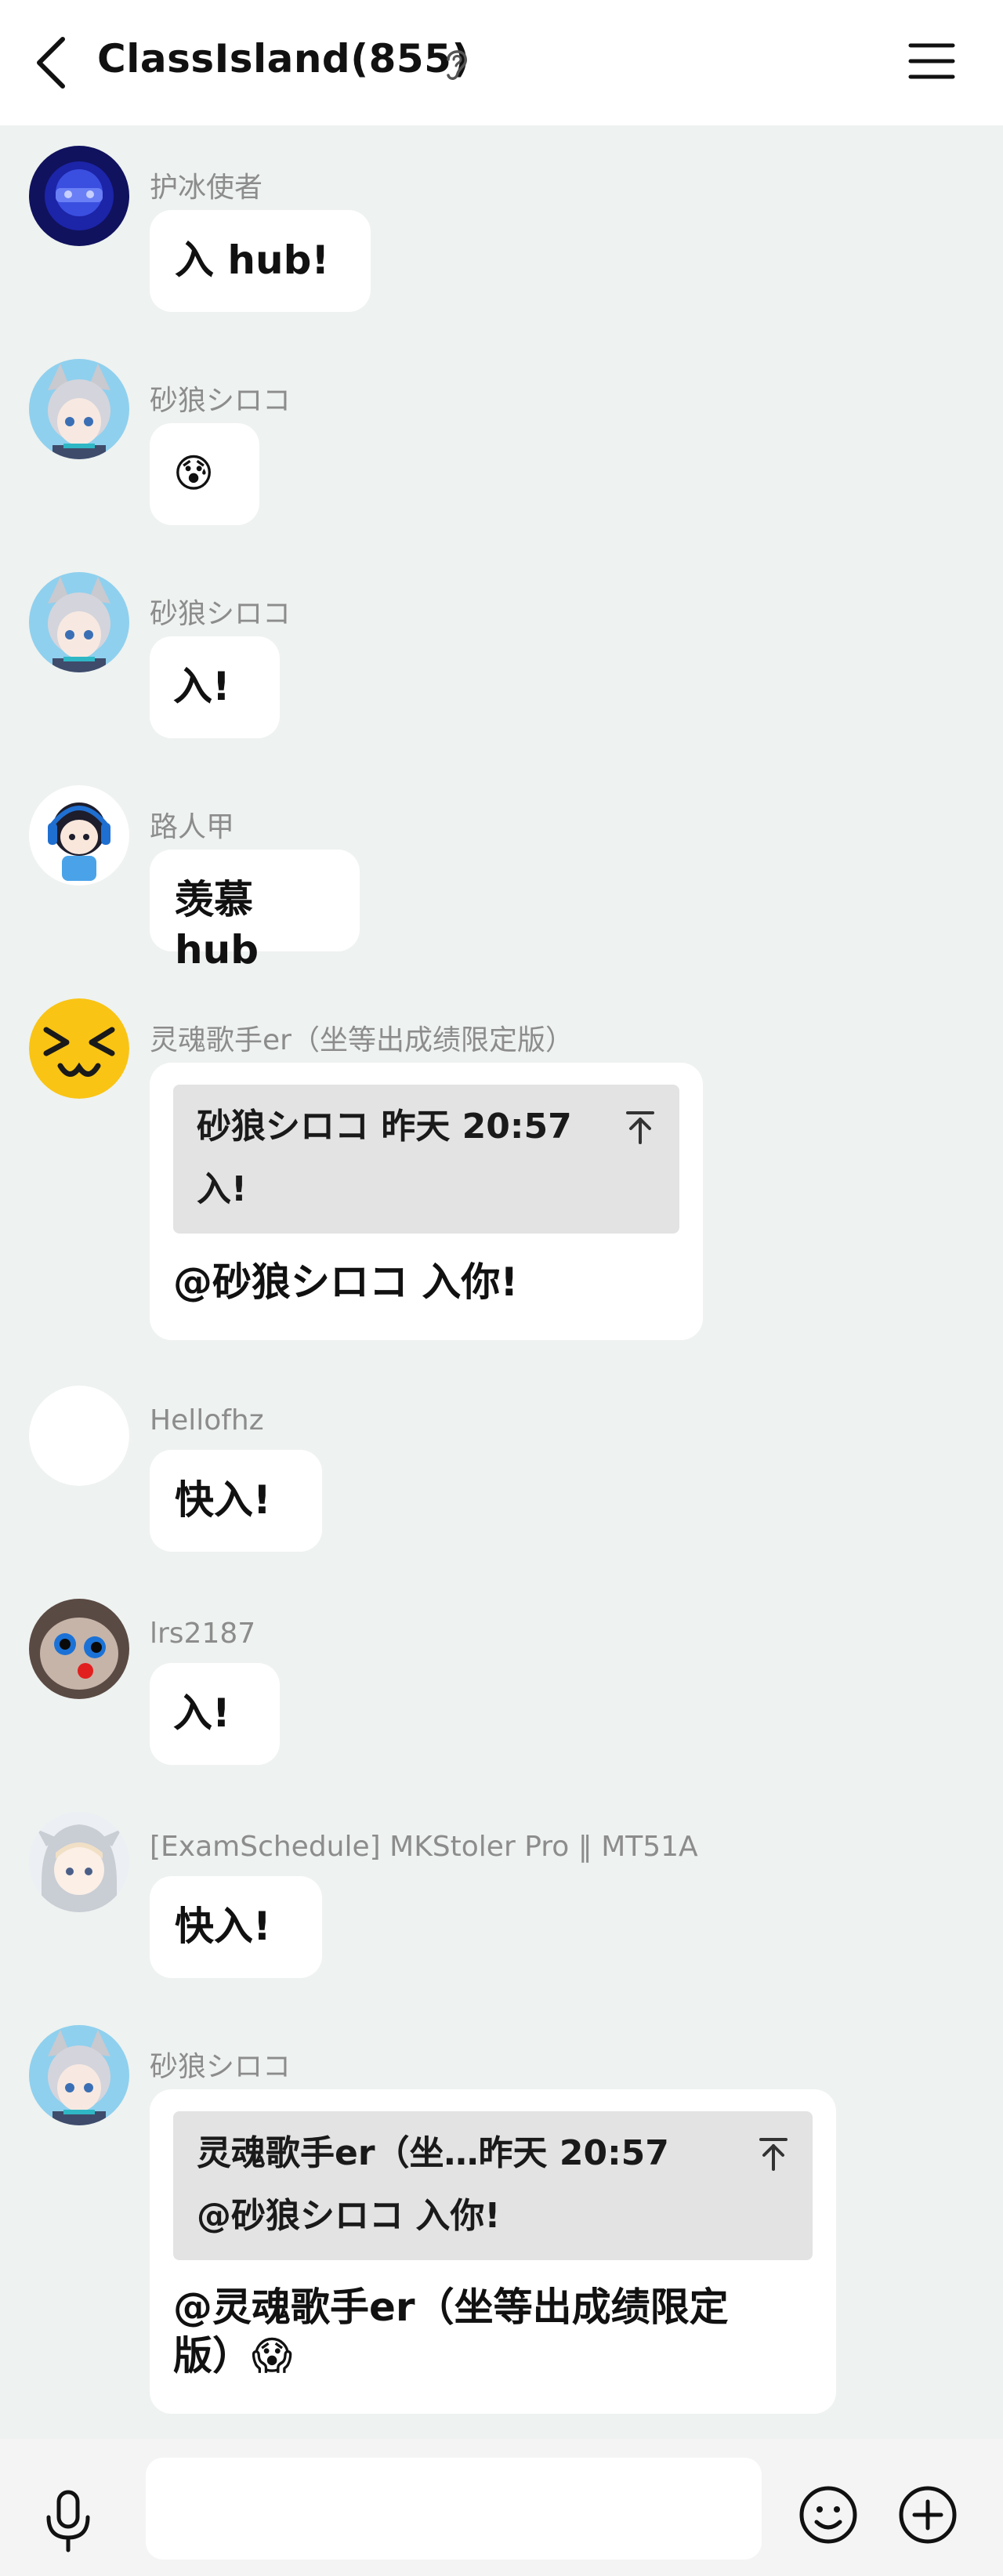  I want to click on quote-body: @砂狼シロコ 入你!, so click(349, 2216).